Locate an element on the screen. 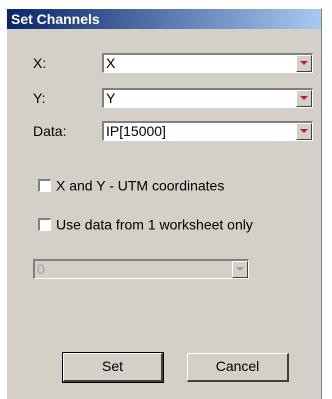  utm-coordinates-checkbox-row: X and Y - UTM coordinates is located at coordinates (131, 184).